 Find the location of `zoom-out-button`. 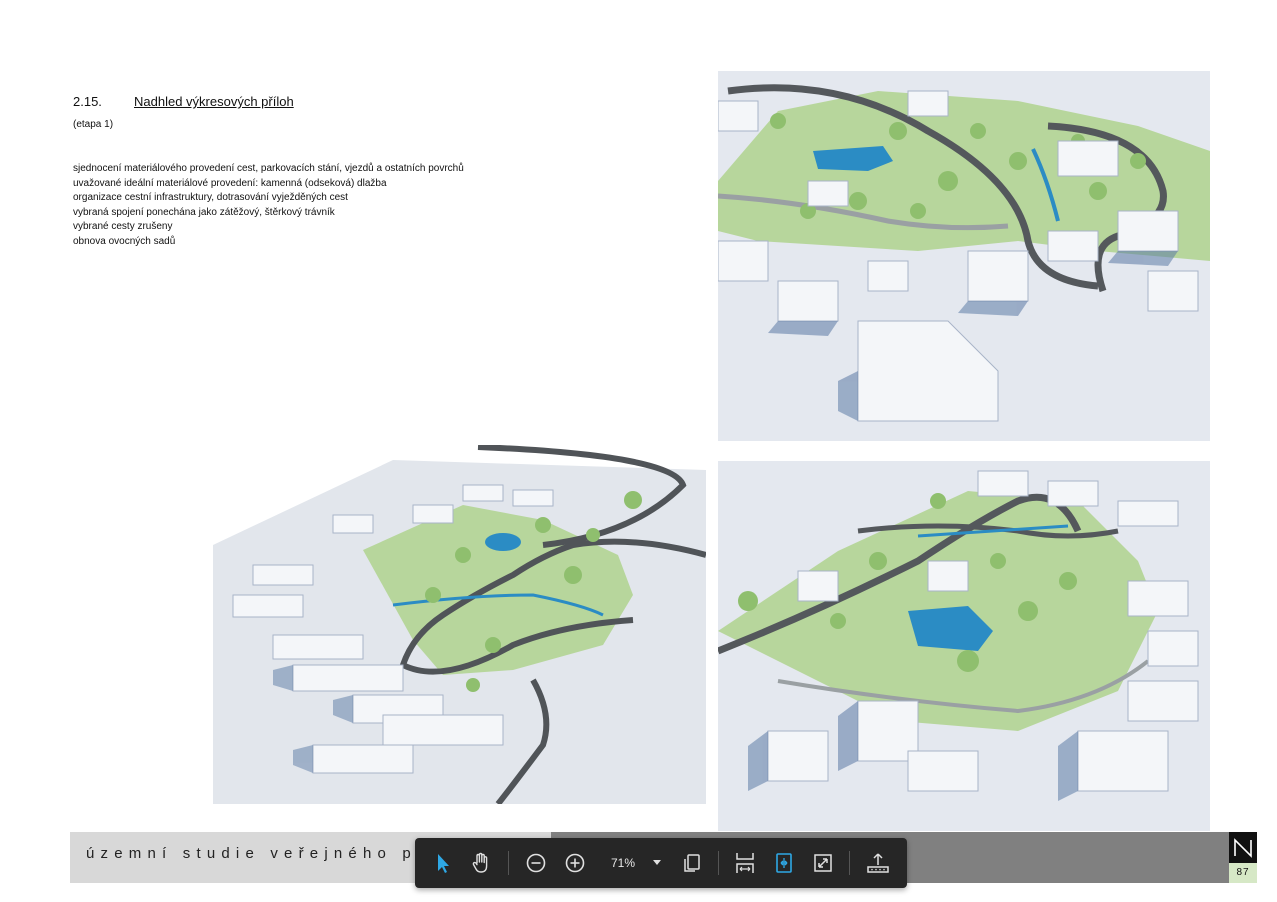

zoom-out-button is located at coordinates (536, 863).